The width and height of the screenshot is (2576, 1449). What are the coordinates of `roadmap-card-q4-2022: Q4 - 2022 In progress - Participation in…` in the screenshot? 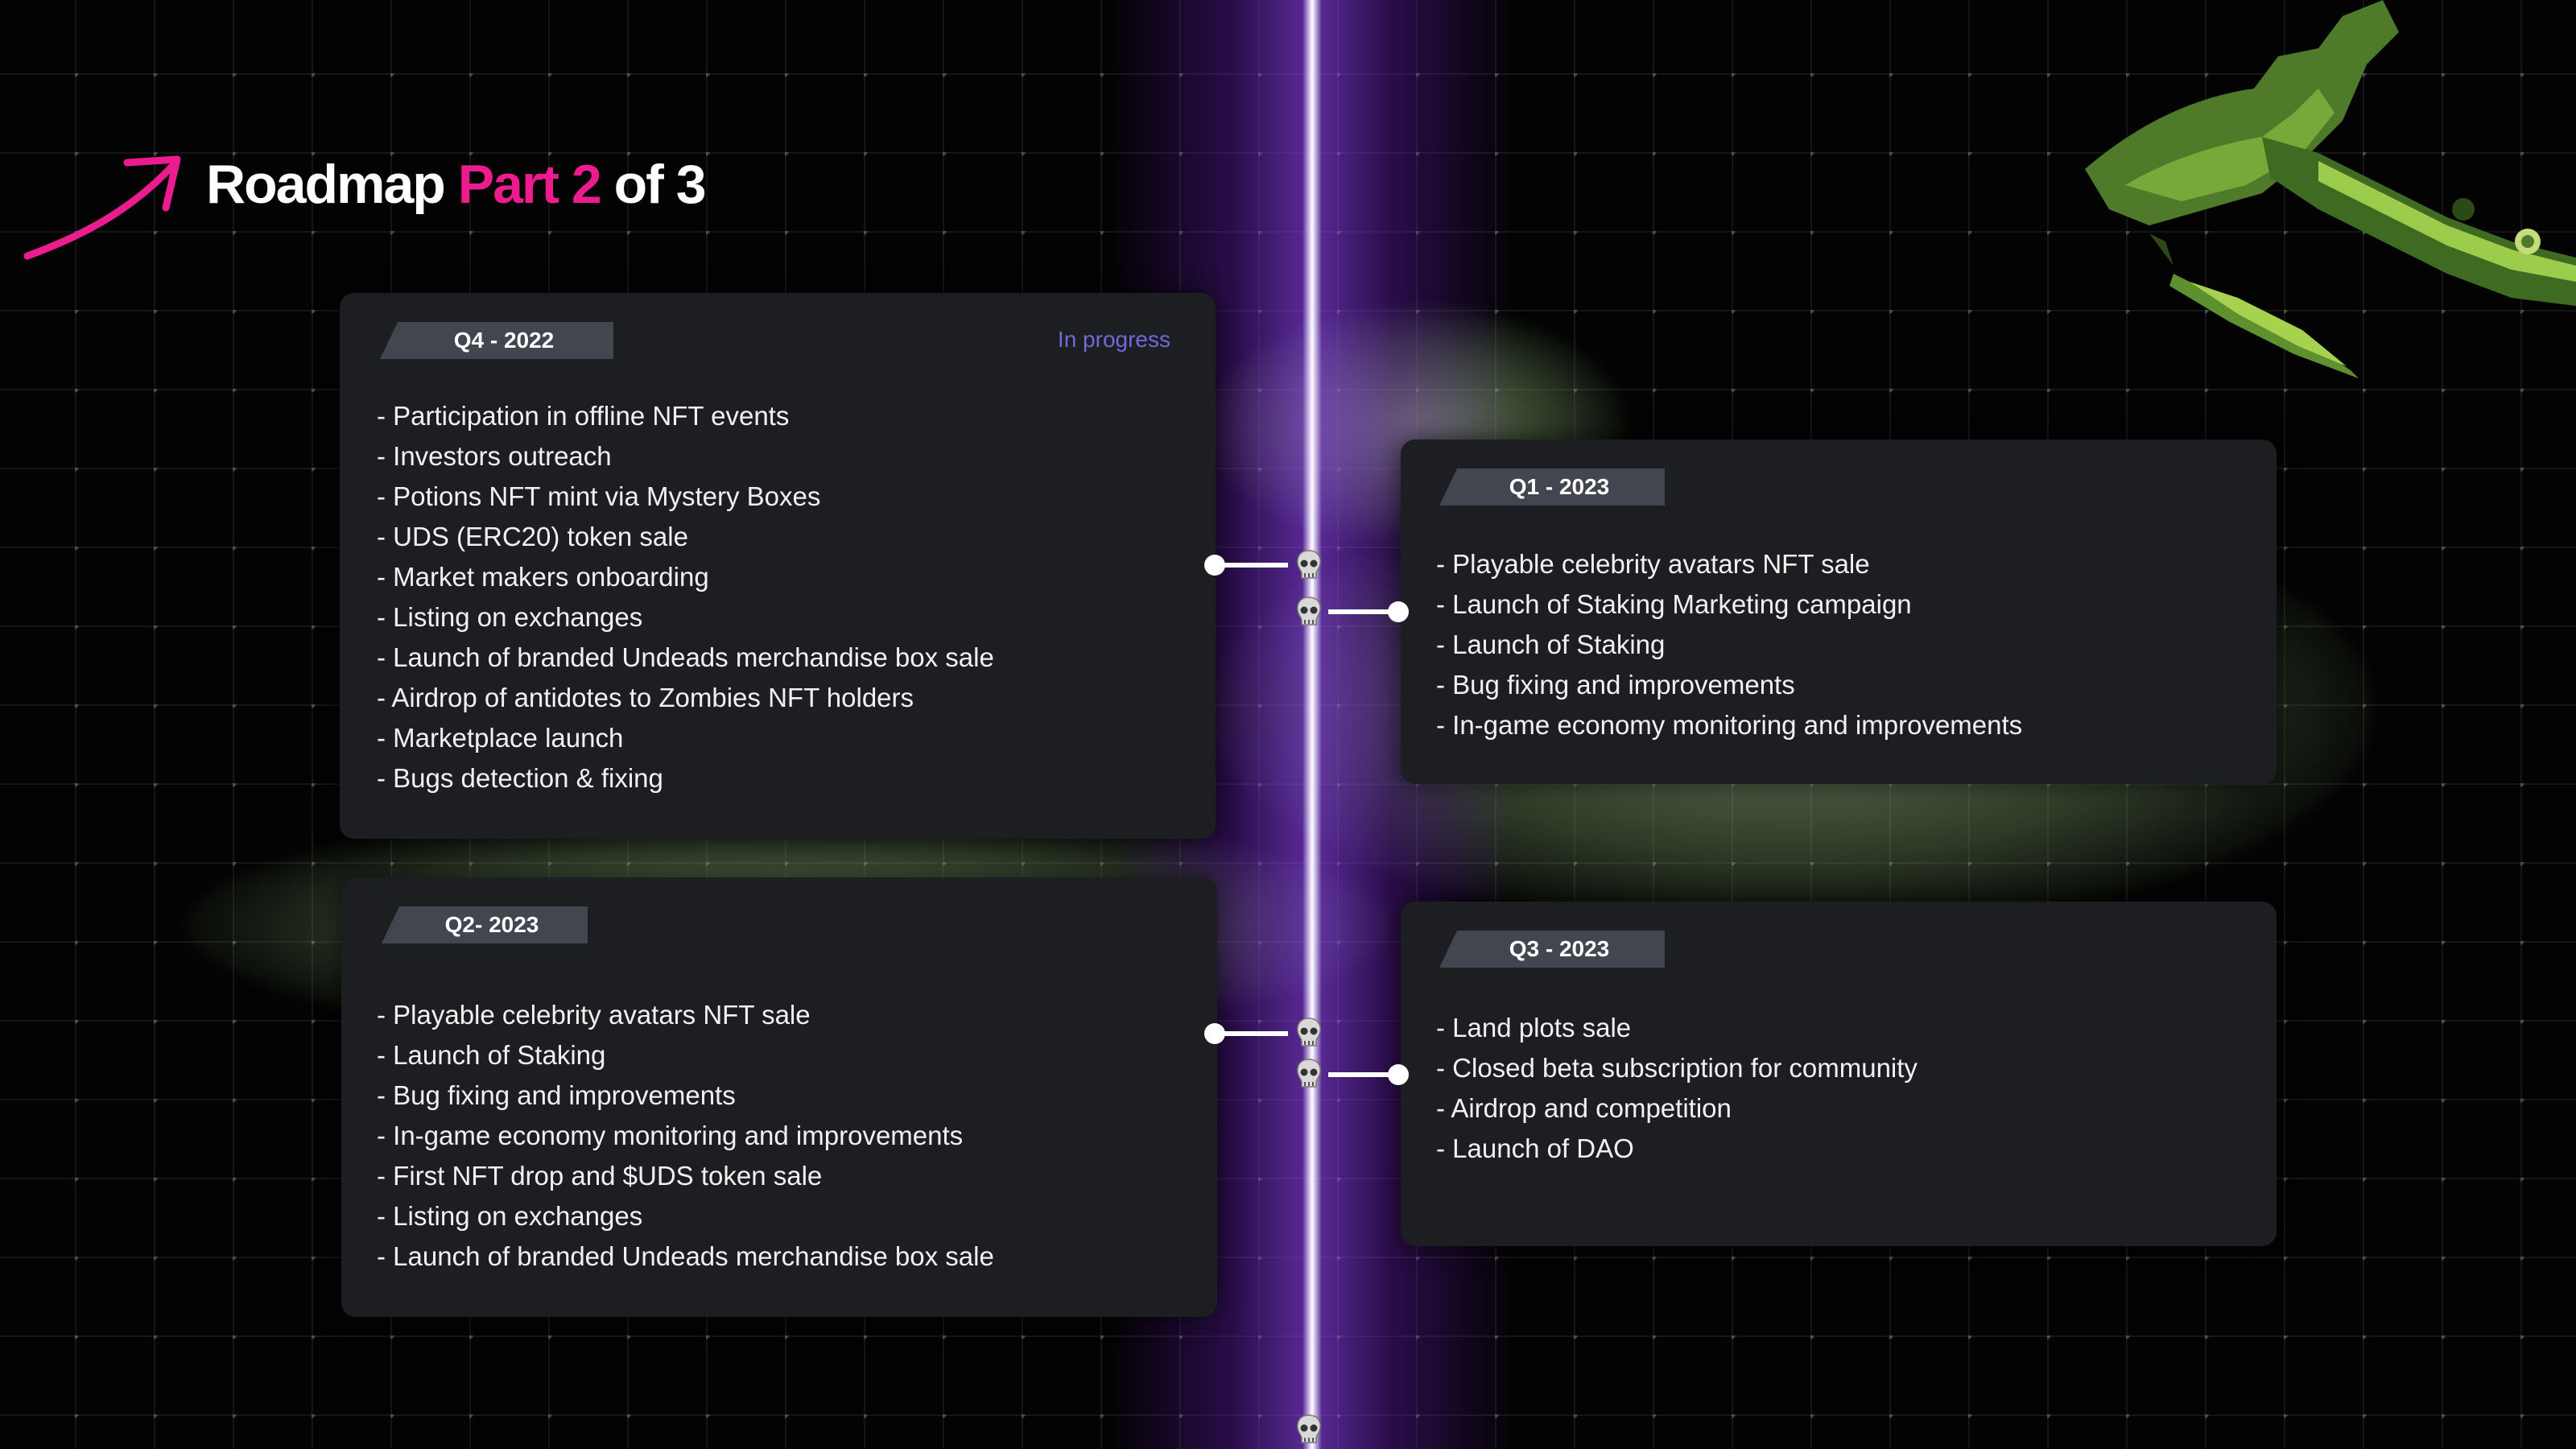 It's located at (778, 566).